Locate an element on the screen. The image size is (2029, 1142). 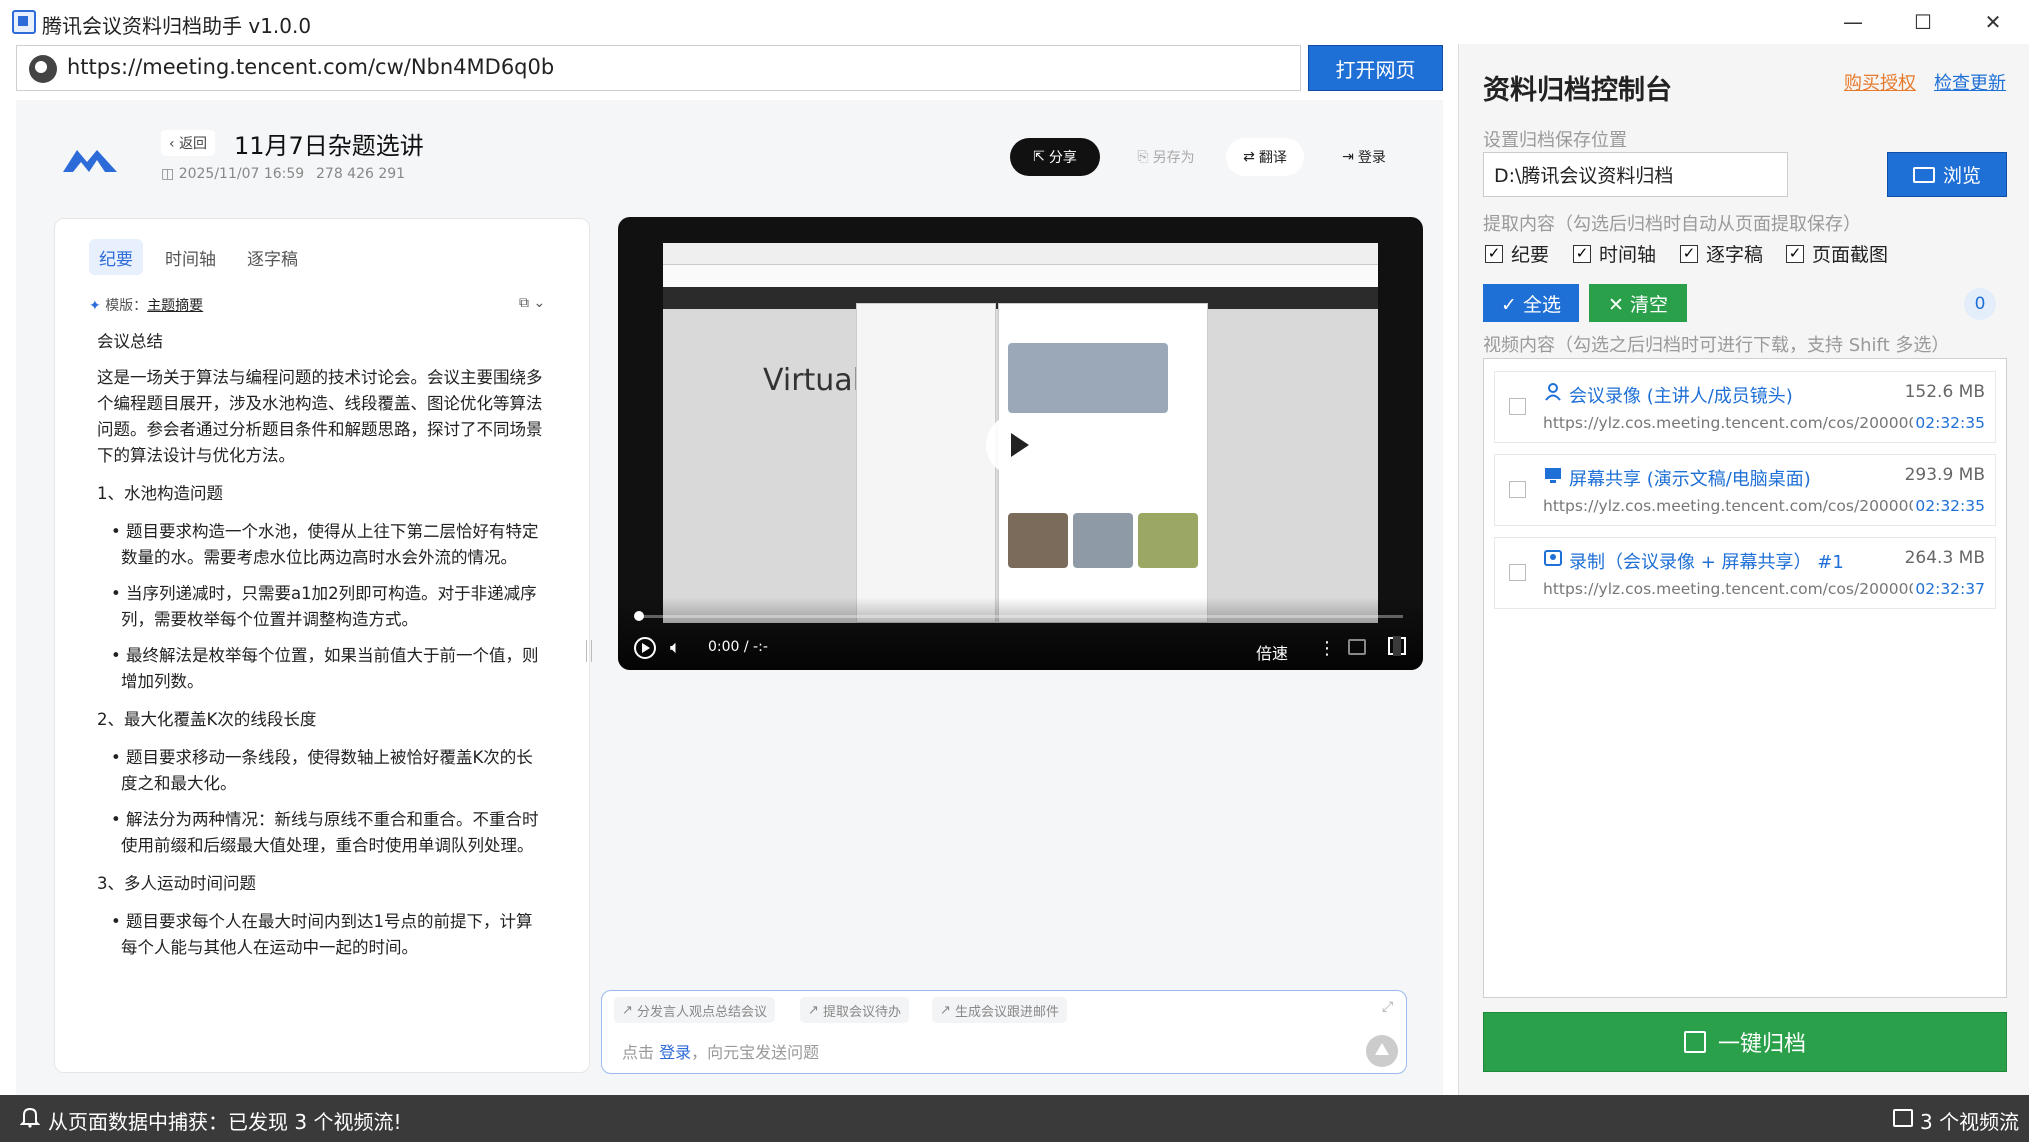
video-size: 264.3 MB is located at coordinates (1944, 558).